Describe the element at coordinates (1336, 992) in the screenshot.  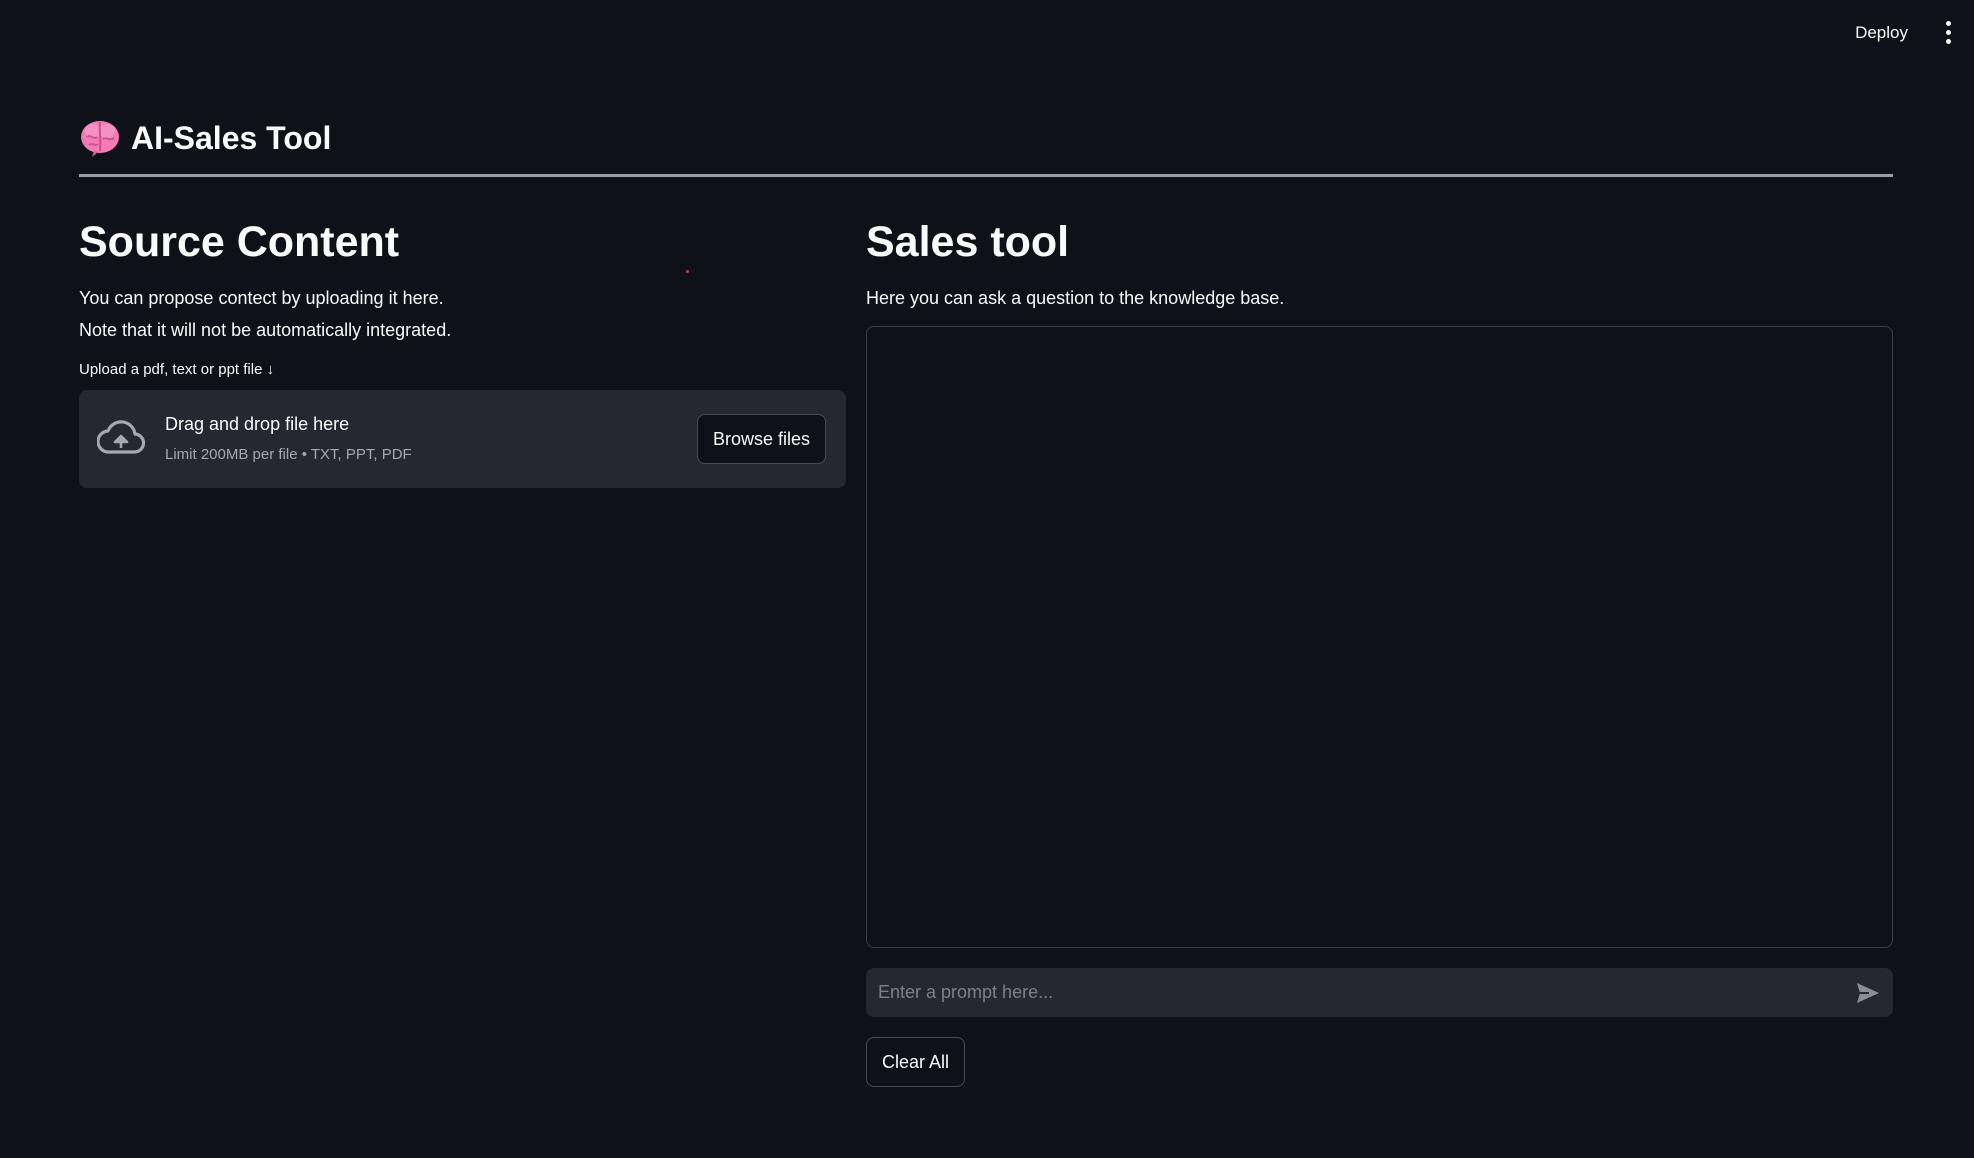
I see `prompt-input` at that location.